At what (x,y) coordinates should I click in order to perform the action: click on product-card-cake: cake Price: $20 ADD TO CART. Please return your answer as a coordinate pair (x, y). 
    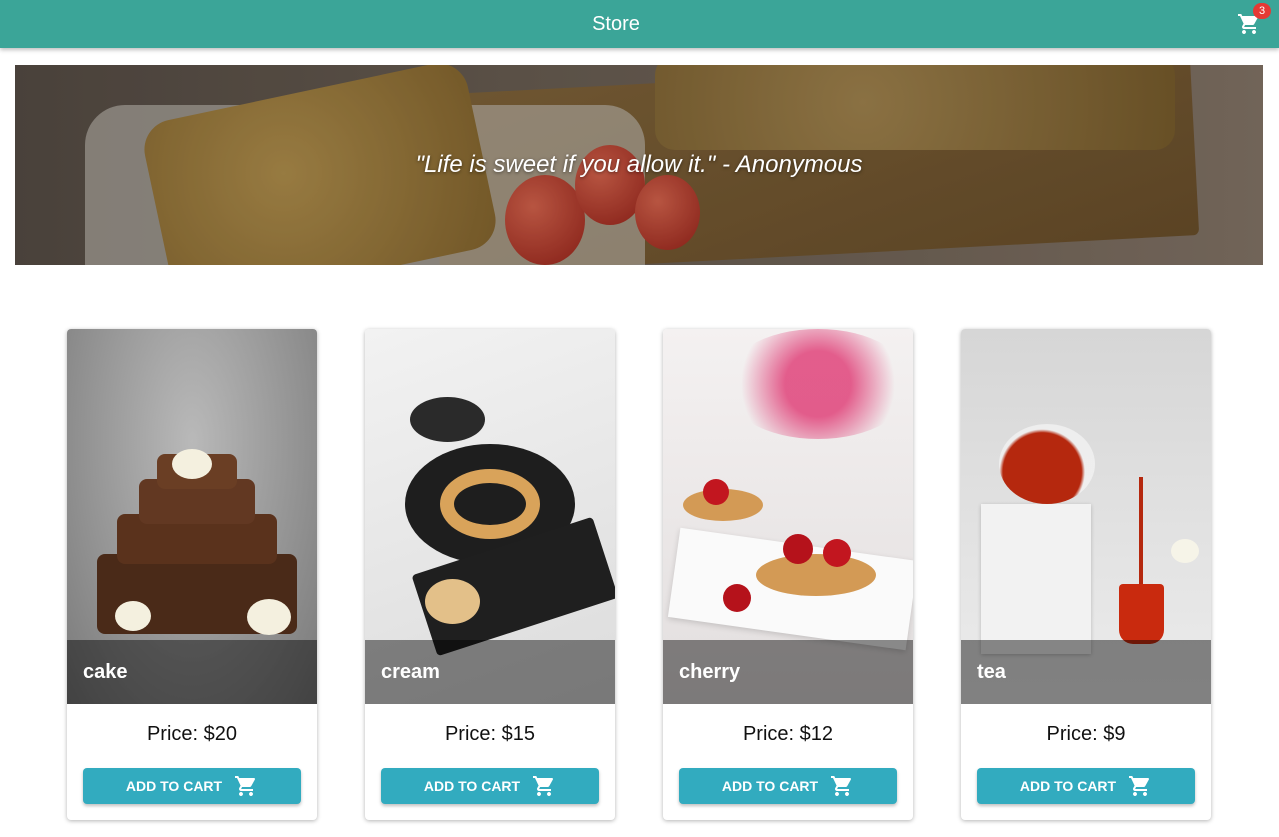
    Looking at the image, I should click on (192, 574).